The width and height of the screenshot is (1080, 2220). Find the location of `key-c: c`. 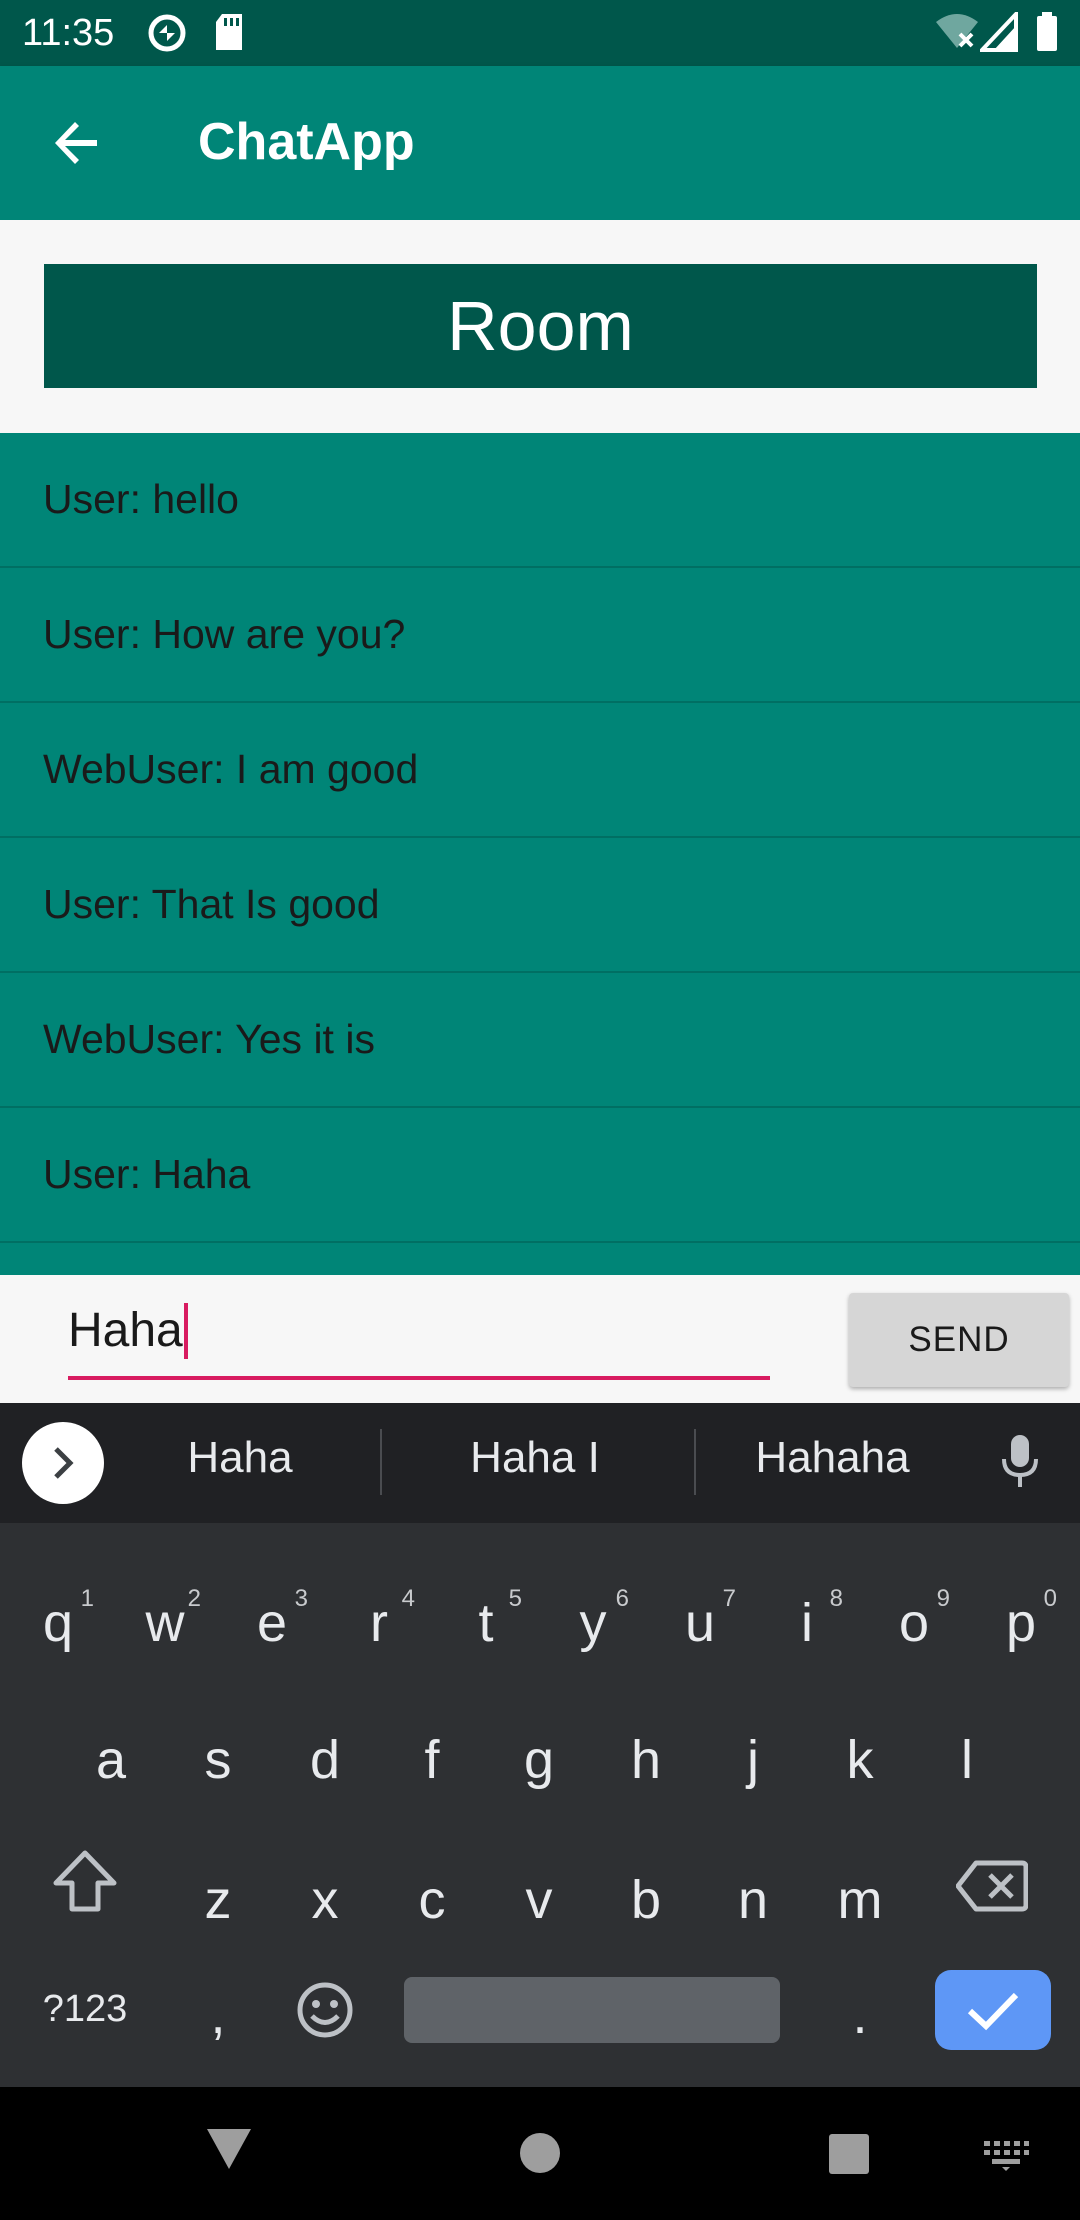

key-c: c is located at coordinates (432, 1900).